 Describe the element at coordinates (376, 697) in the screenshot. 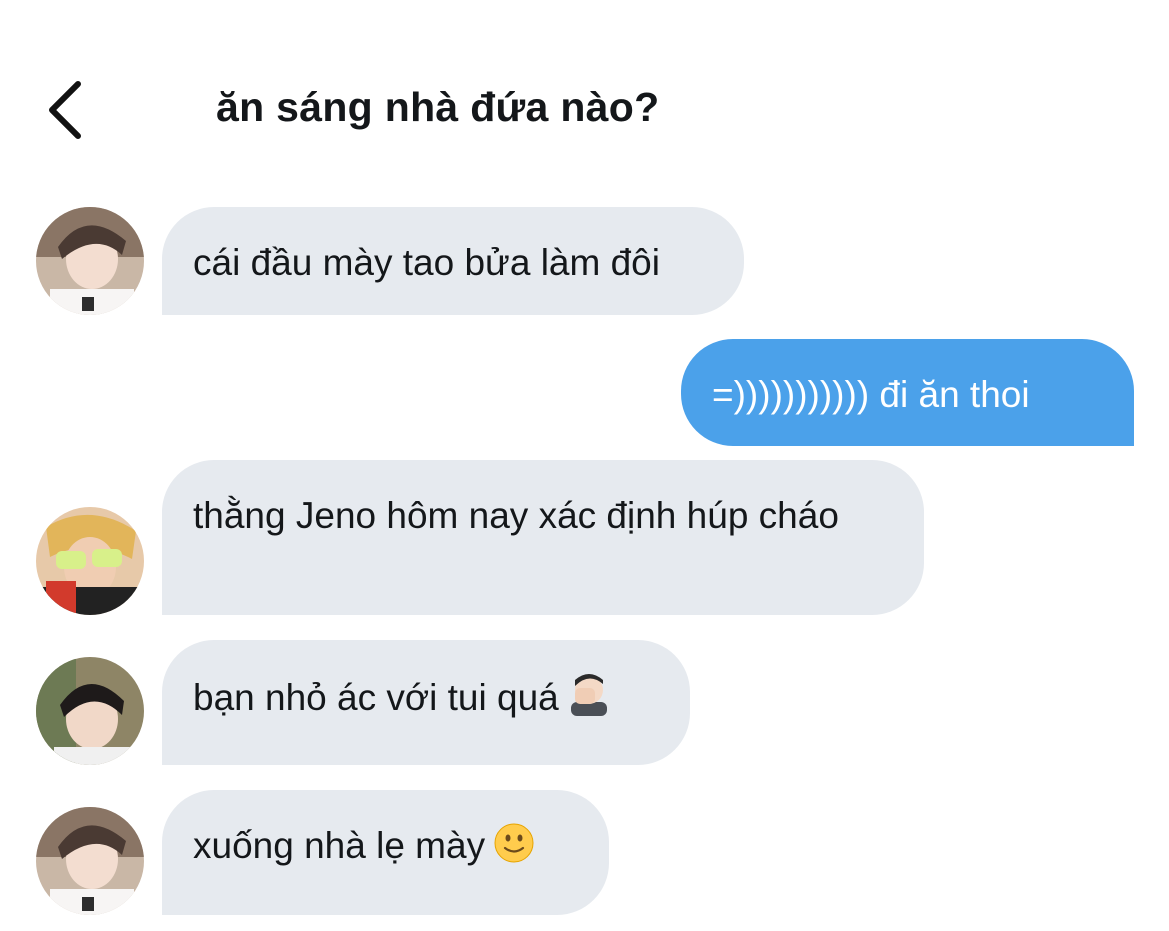

I see `message-text: bạn nhỏ ác với tui quá` at that location.